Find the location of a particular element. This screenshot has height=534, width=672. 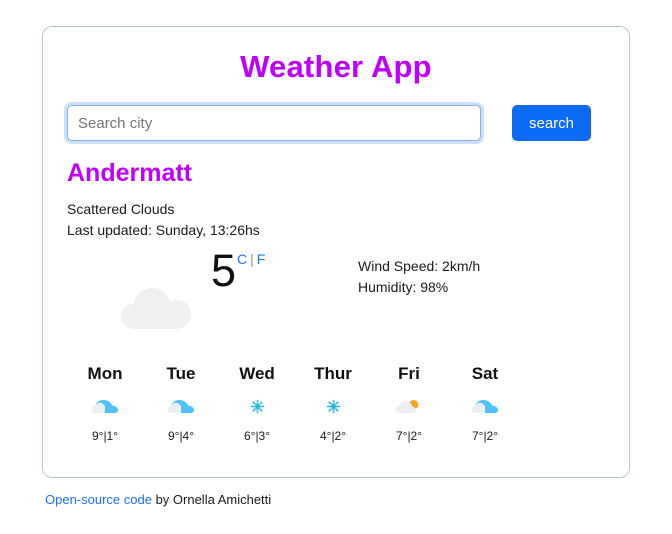

forecast-day-wed: Wed 6°|3° is located at coordinates (257, 403).